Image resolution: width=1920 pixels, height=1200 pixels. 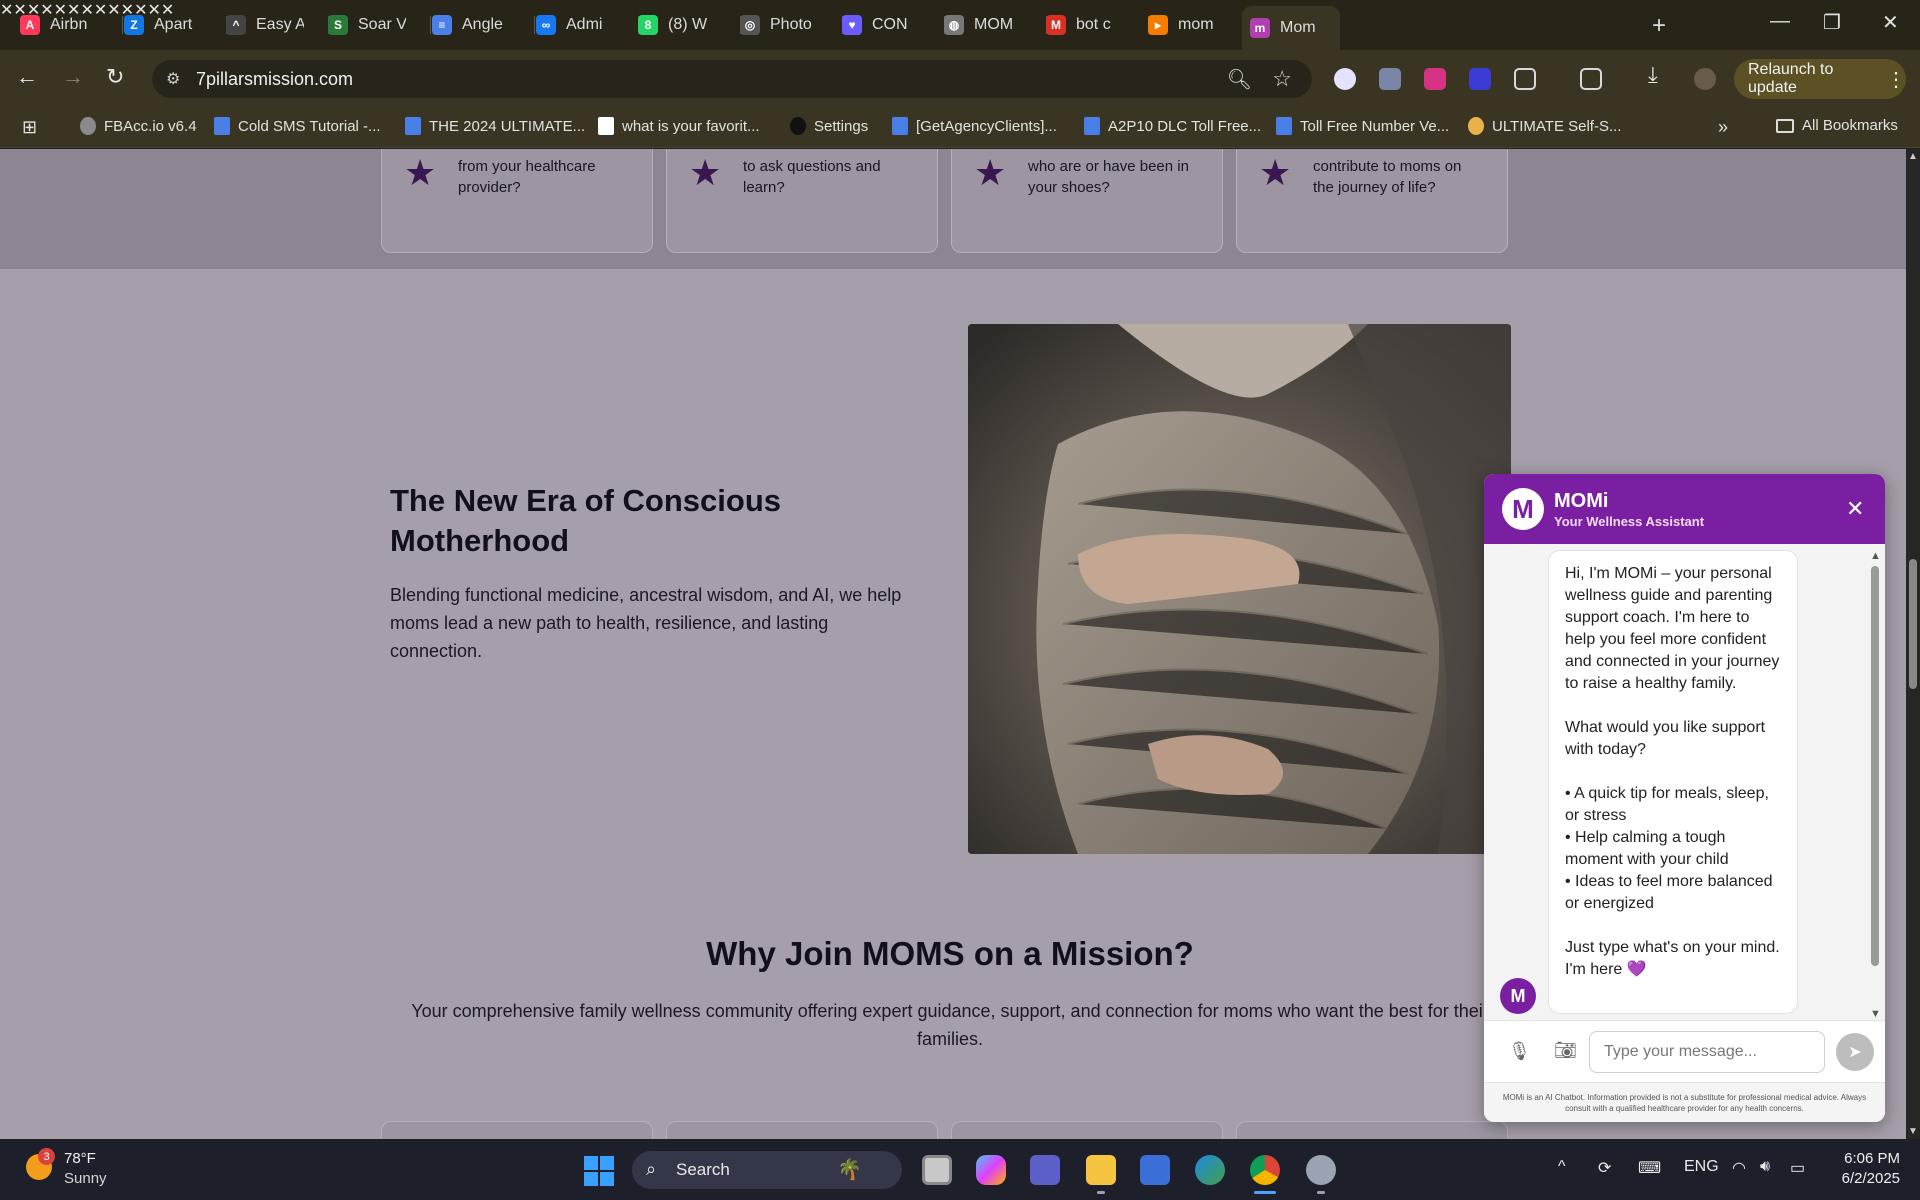 What do you see at coordinates (1705, 79) in the screenshot?
I see `profile-avatar` at bounding box center [1705, 79].